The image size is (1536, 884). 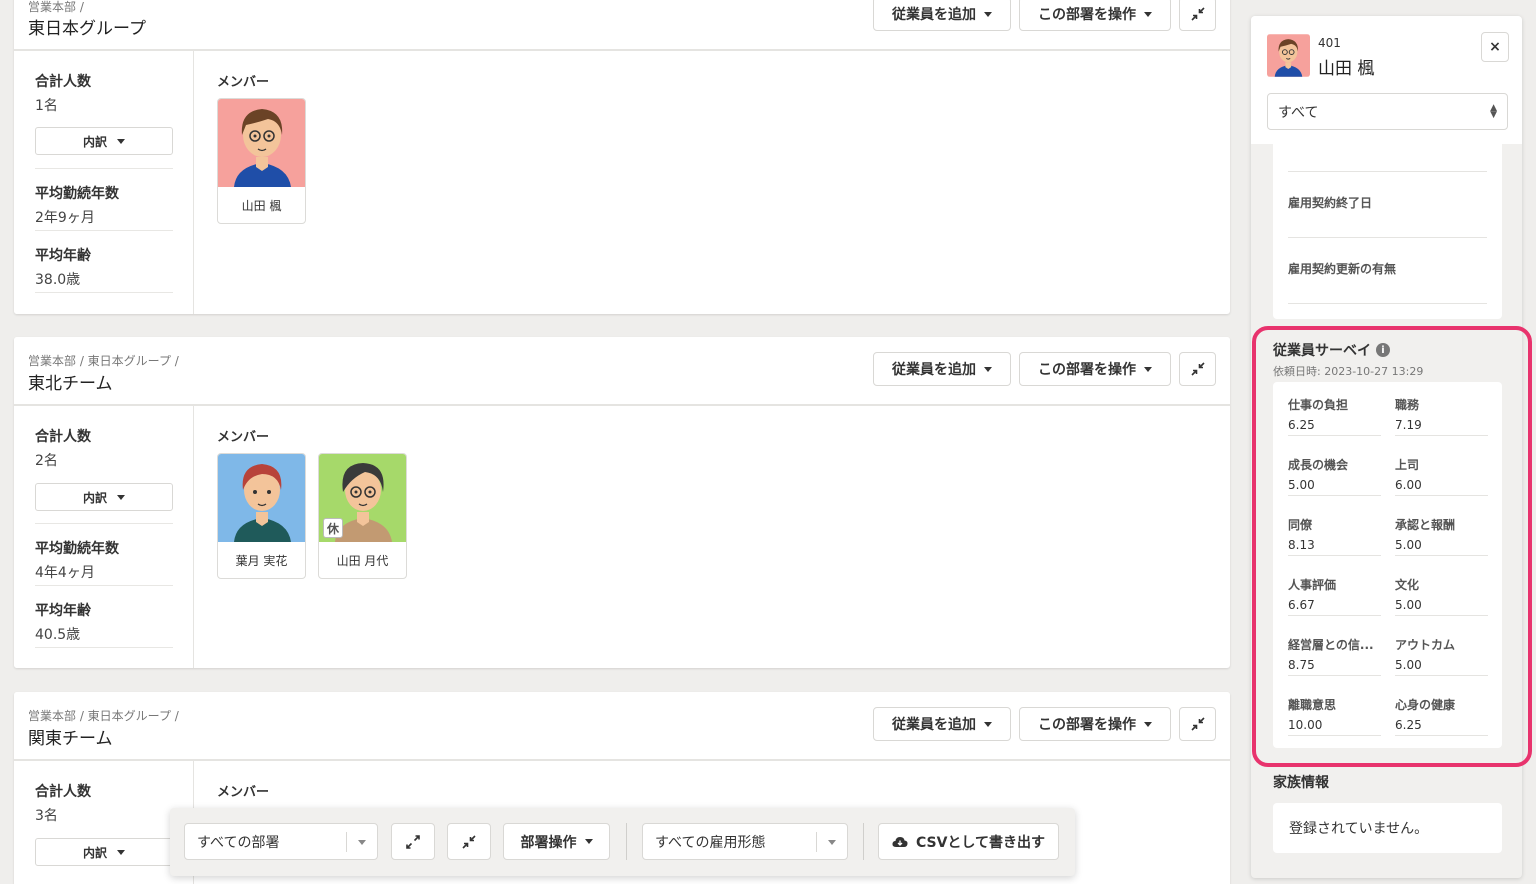 I want to click on section-filter-value: すべて, so click(x=1298, y=112).